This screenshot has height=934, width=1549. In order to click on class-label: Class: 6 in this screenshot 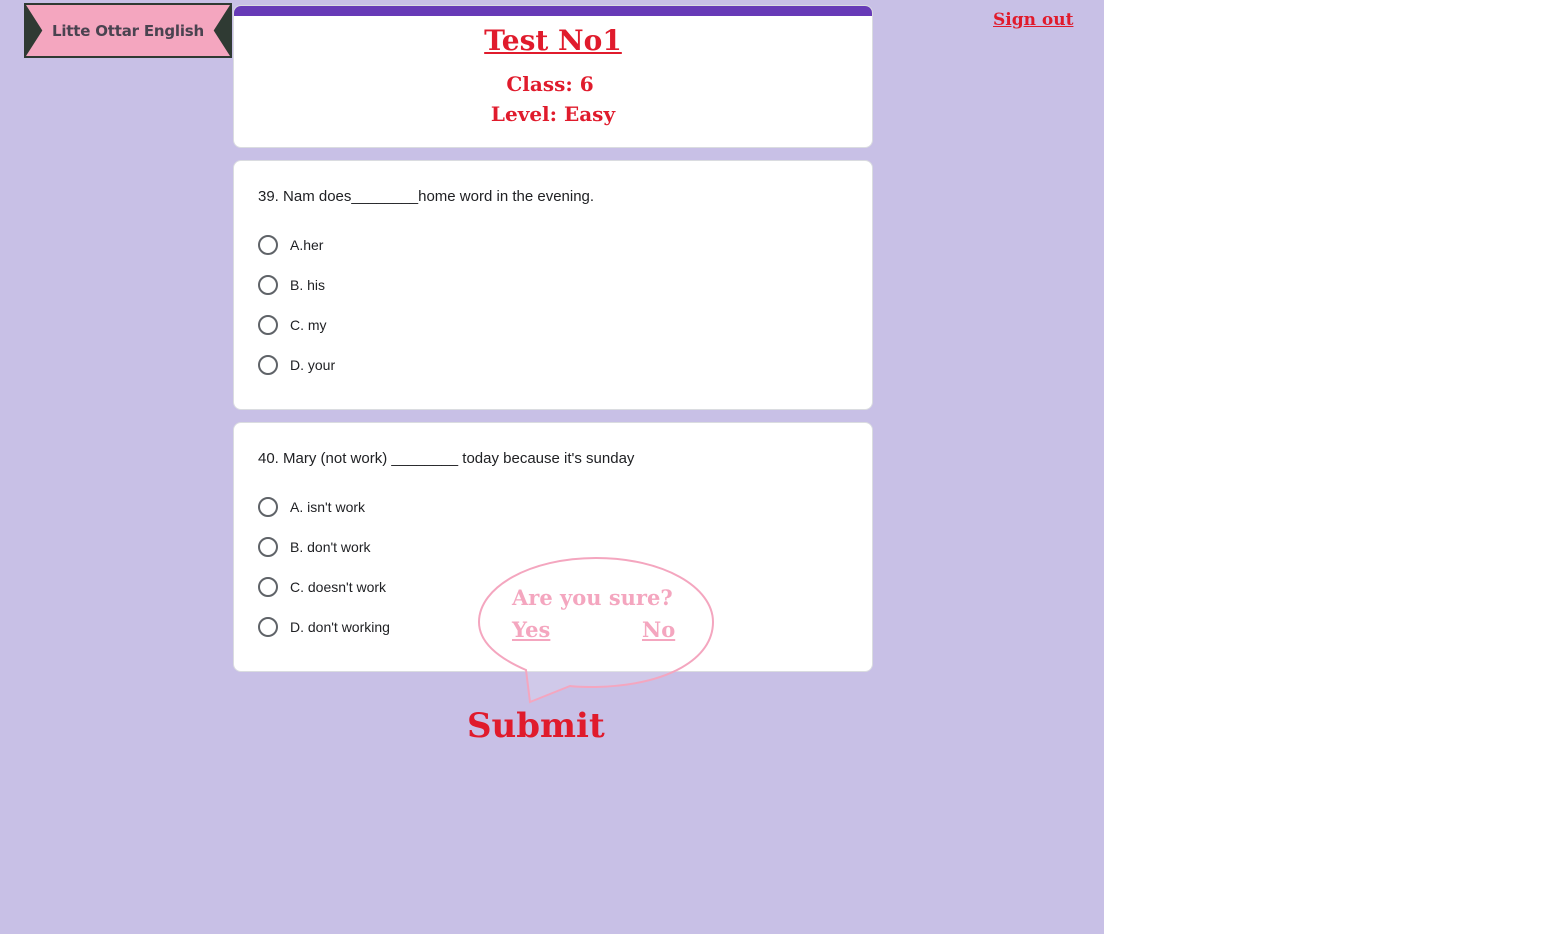, I will do `click(550, 84)`.